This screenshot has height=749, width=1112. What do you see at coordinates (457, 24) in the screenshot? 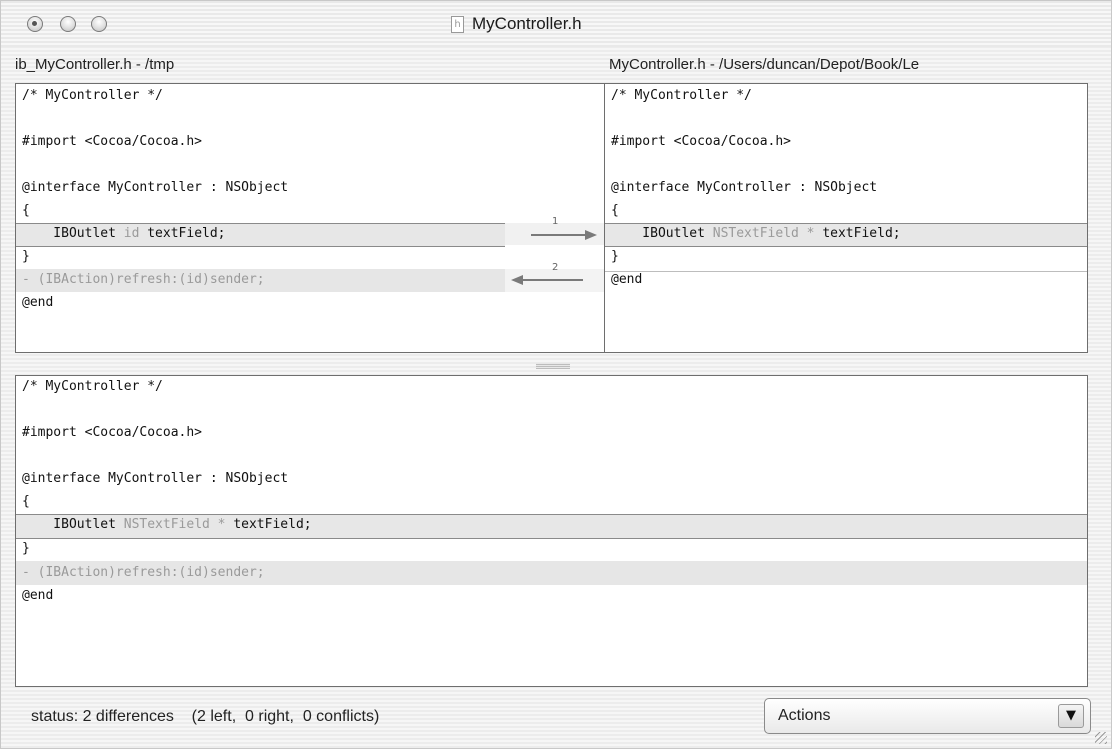
I see `header-file-icon: h` at bounding box center [457, 24].